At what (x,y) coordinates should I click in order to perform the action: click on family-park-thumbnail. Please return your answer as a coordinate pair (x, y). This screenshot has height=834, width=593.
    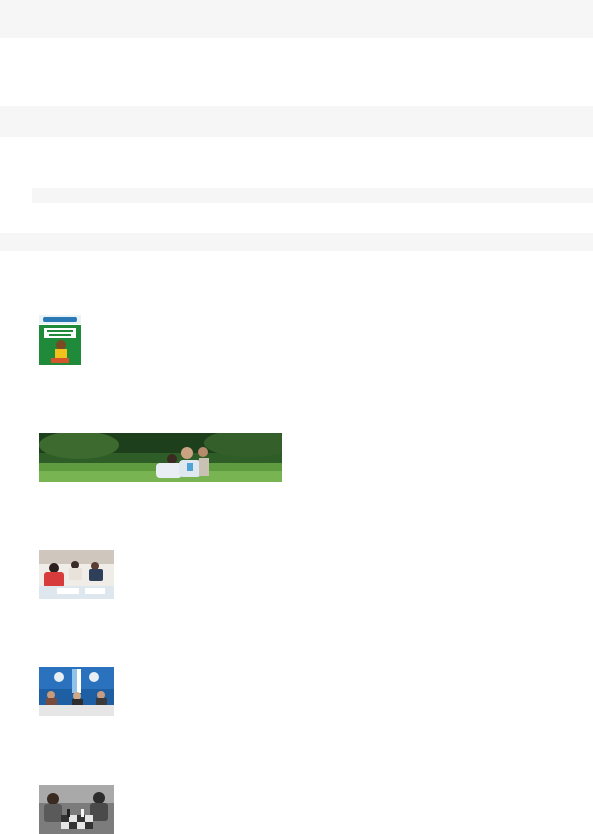
    Looking at the image, I should click on (160, 457).